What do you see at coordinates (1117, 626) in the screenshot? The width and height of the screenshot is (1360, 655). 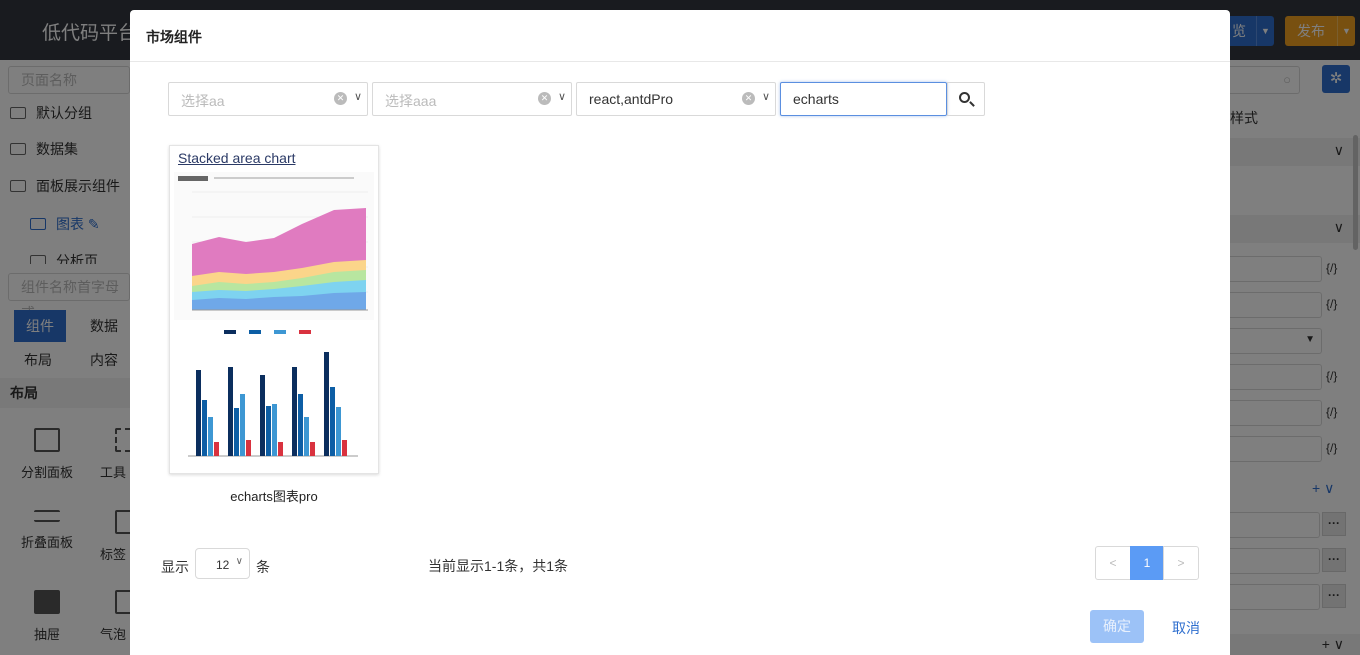 I see `confirm-button: 确定` at bounding box center [1117, 626].